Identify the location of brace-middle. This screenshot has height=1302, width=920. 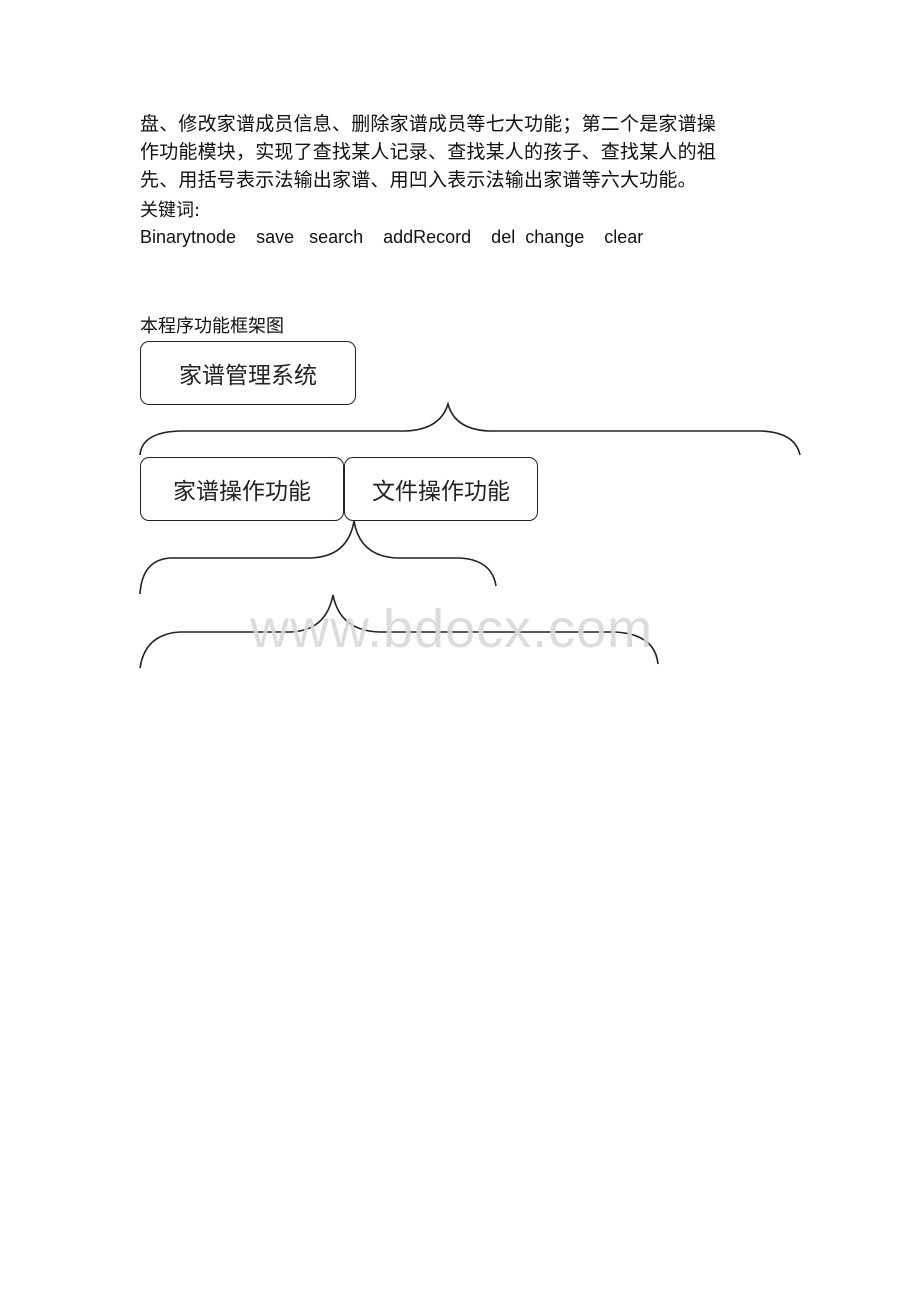
(318, 557).